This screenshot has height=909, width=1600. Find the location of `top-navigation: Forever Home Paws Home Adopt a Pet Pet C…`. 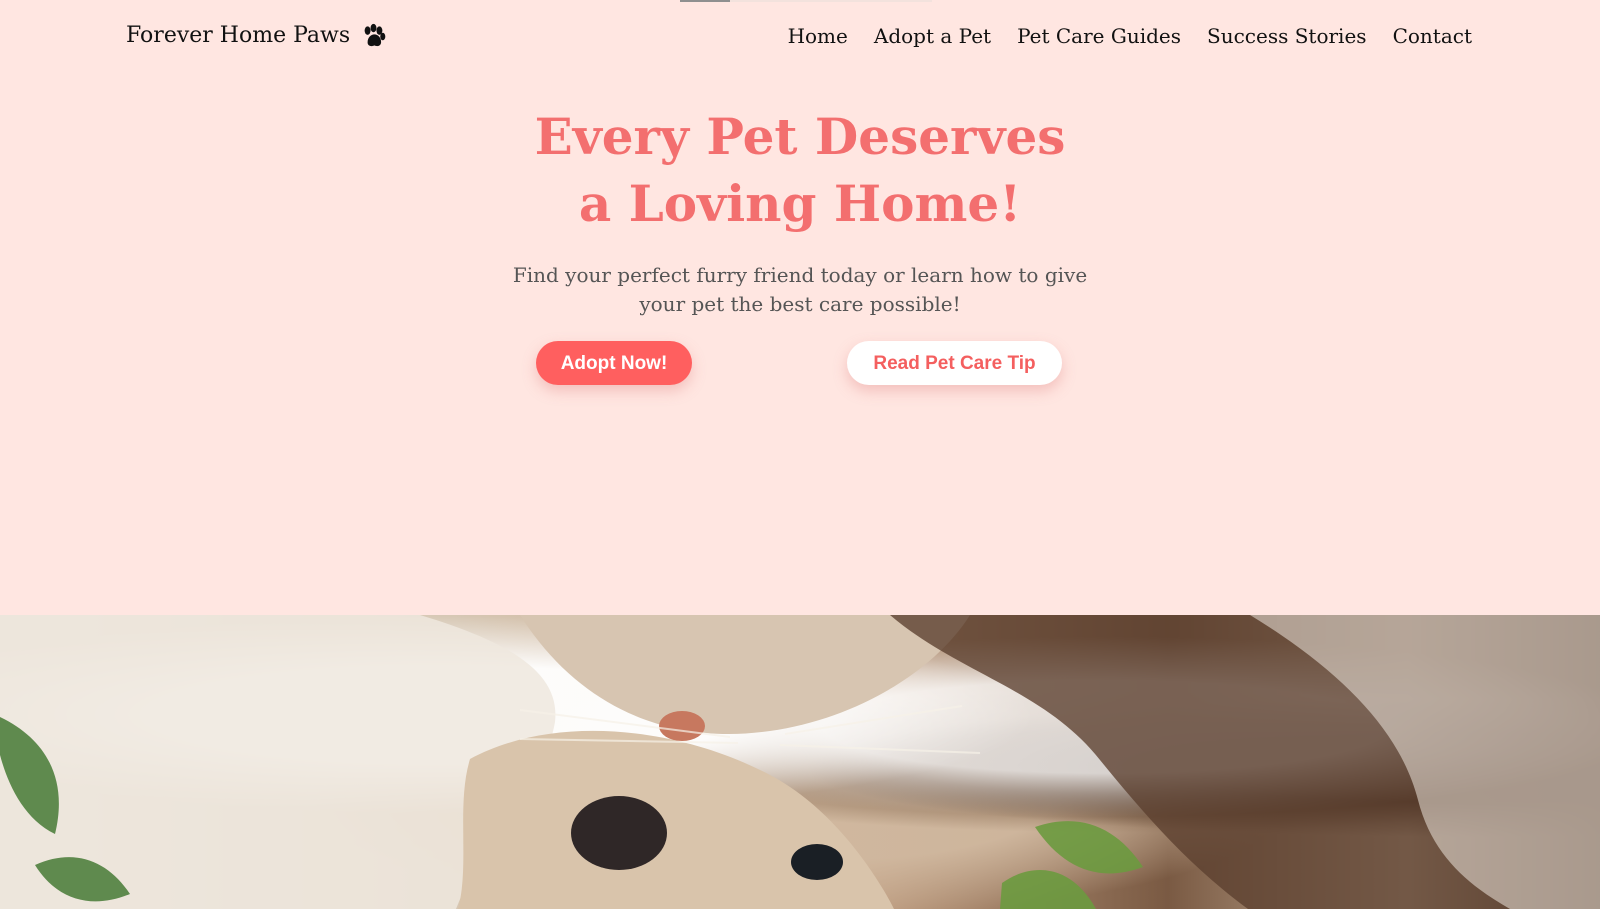

top-navigation: Forever Home Paws Home Adopt a Pet Pet C… is located at coordinates (800, 36).